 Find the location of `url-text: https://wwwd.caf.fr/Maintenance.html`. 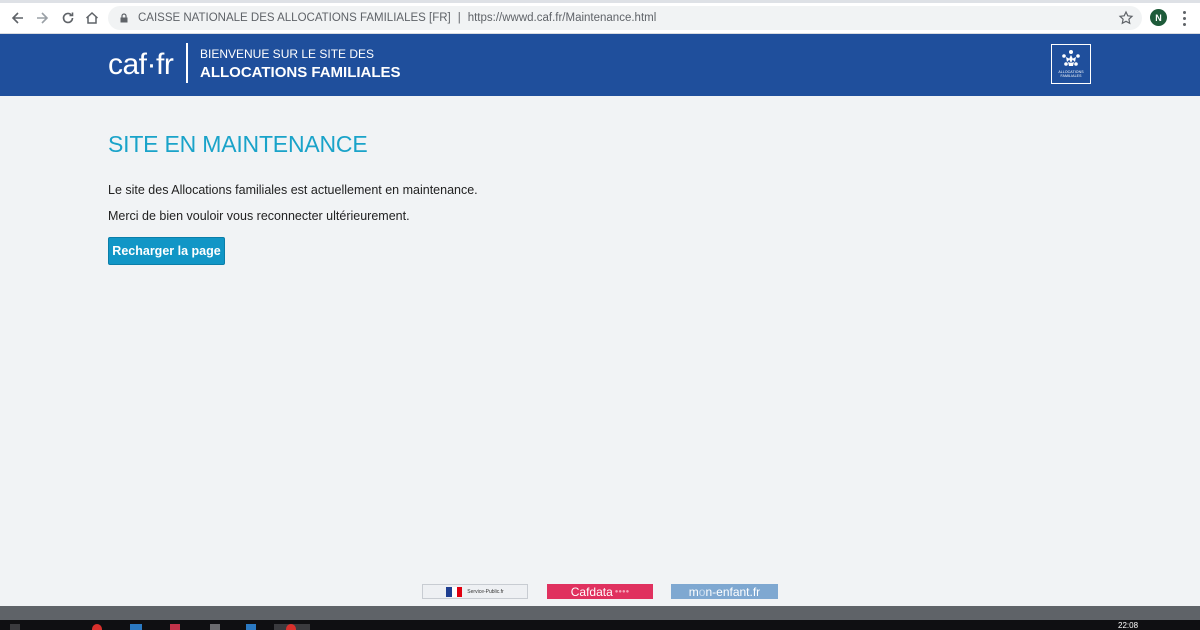

url-text: https://wwwd.caf.fr/Maintenance.html is located at coordinates (562, 18).